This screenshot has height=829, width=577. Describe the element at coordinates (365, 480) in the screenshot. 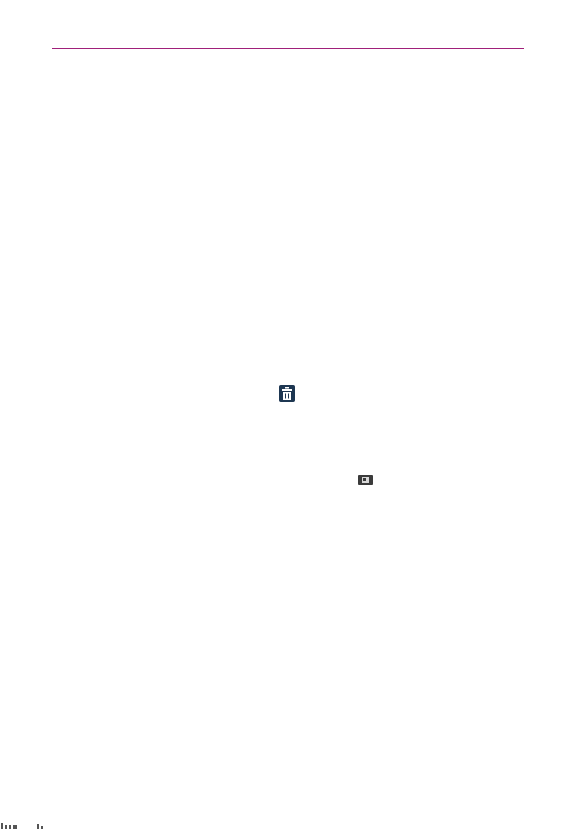

I see `screen-icon` at that location.